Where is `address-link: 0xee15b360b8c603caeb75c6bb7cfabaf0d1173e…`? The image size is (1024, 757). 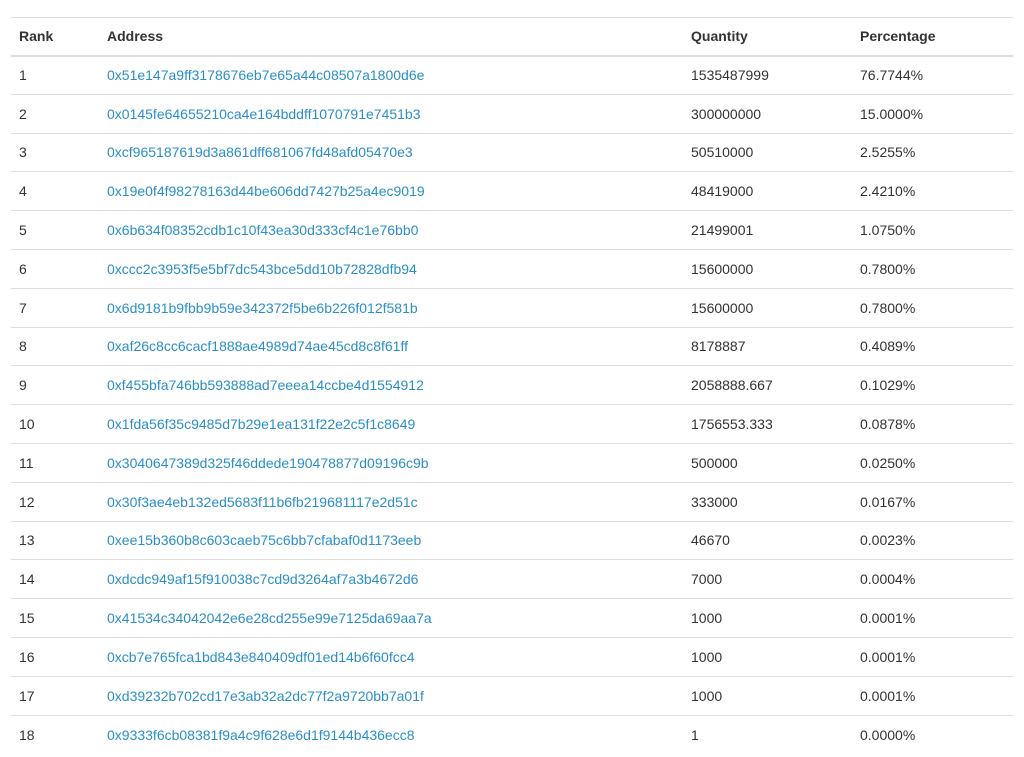
address-link: 0xee15b360b8c603caeb75c6bb7cfabaf0d1173e… is located at coordinates (264, 540).